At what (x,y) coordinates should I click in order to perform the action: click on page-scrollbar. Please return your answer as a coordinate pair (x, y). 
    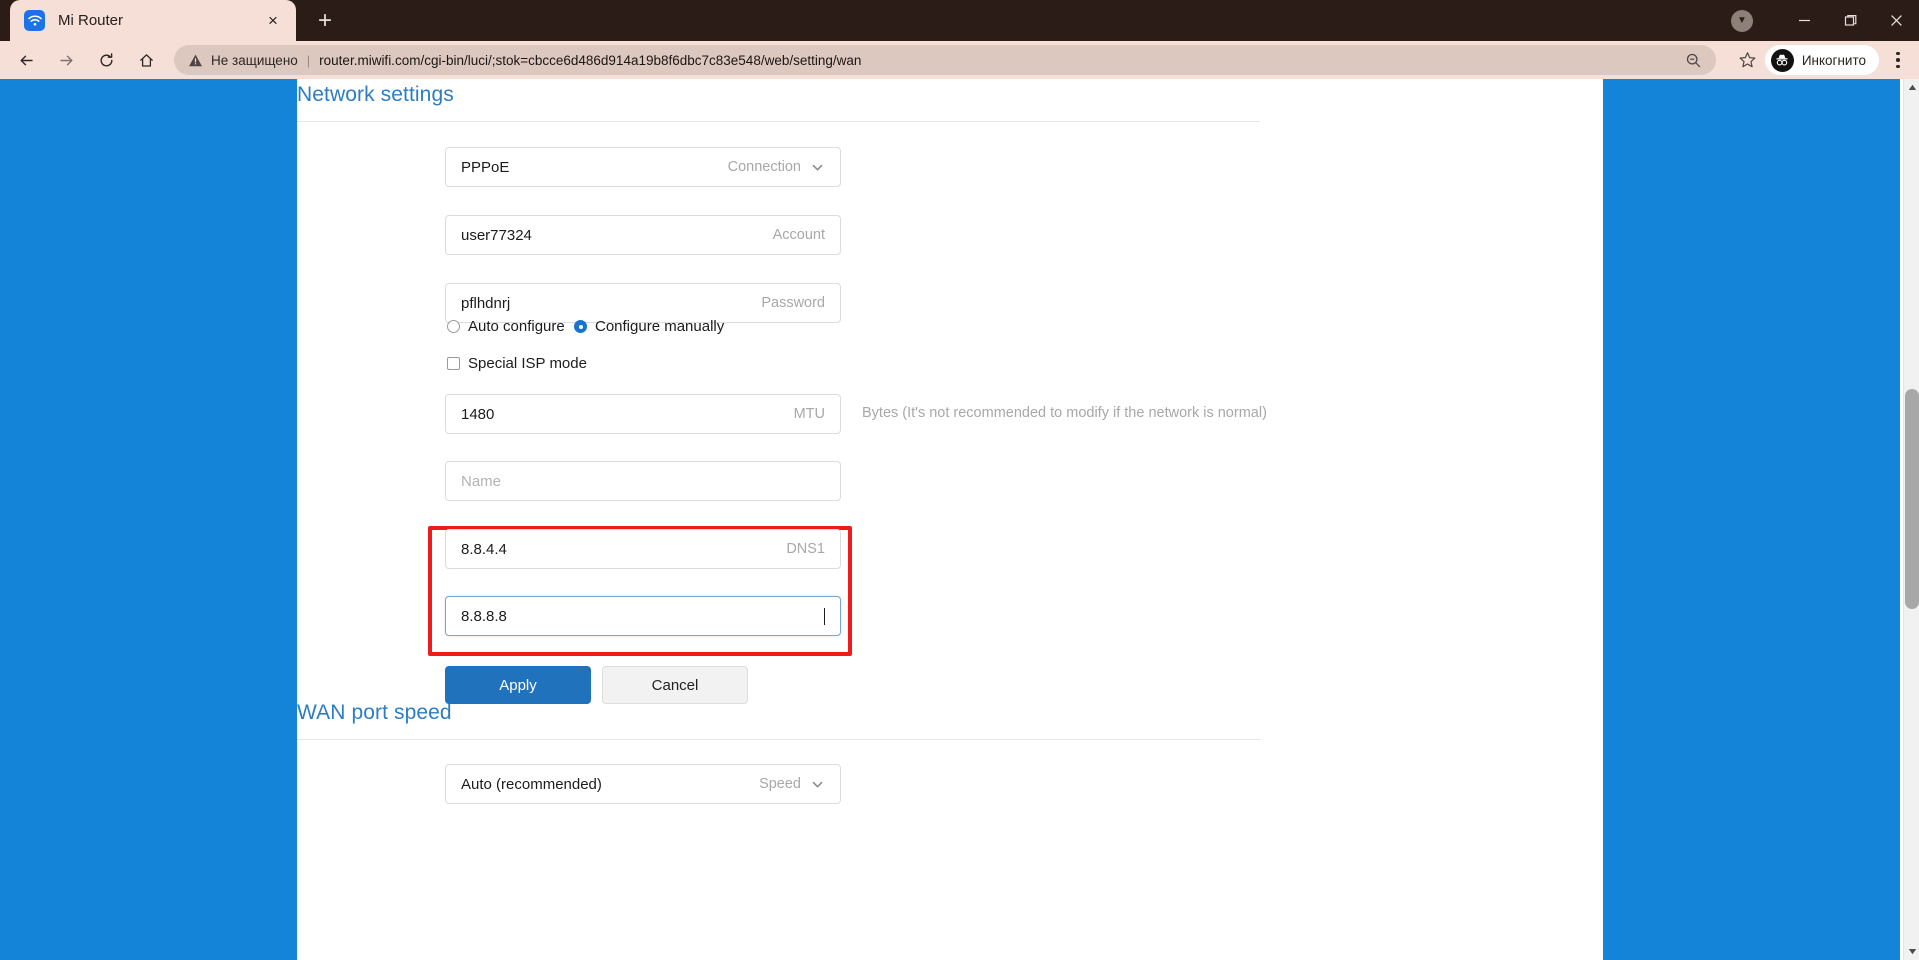
    Looking at the image, I should click on (1911, 519).